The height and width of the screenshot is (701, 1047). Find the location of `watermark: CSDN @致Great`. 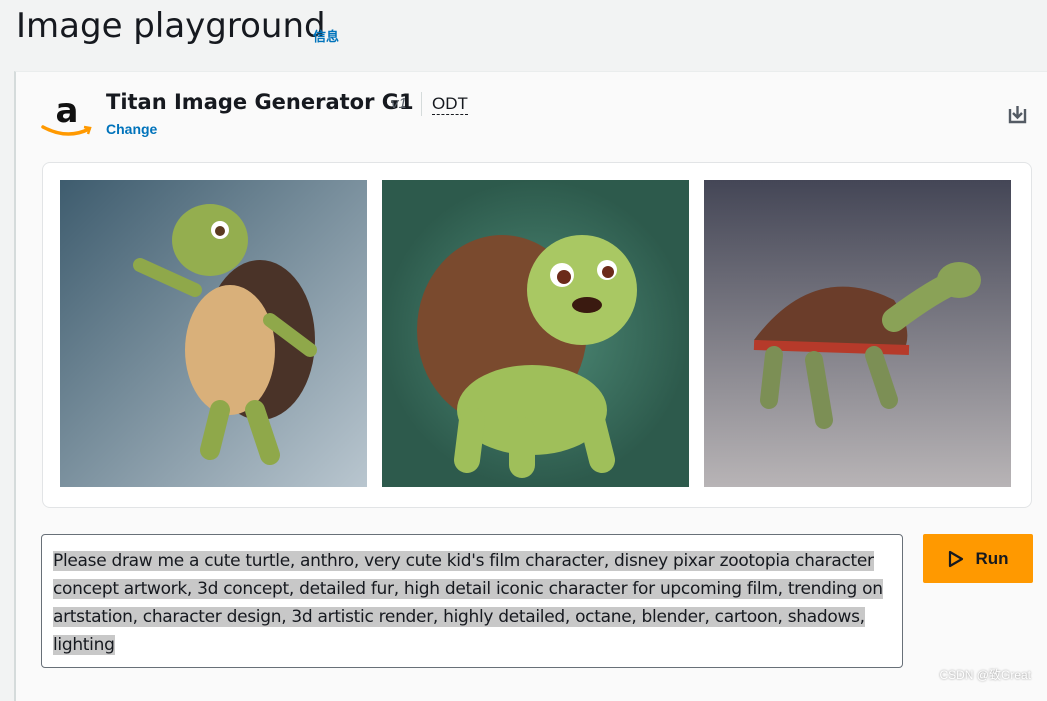

watermark: CSDN @致Great is located at coordinates (985, 675).